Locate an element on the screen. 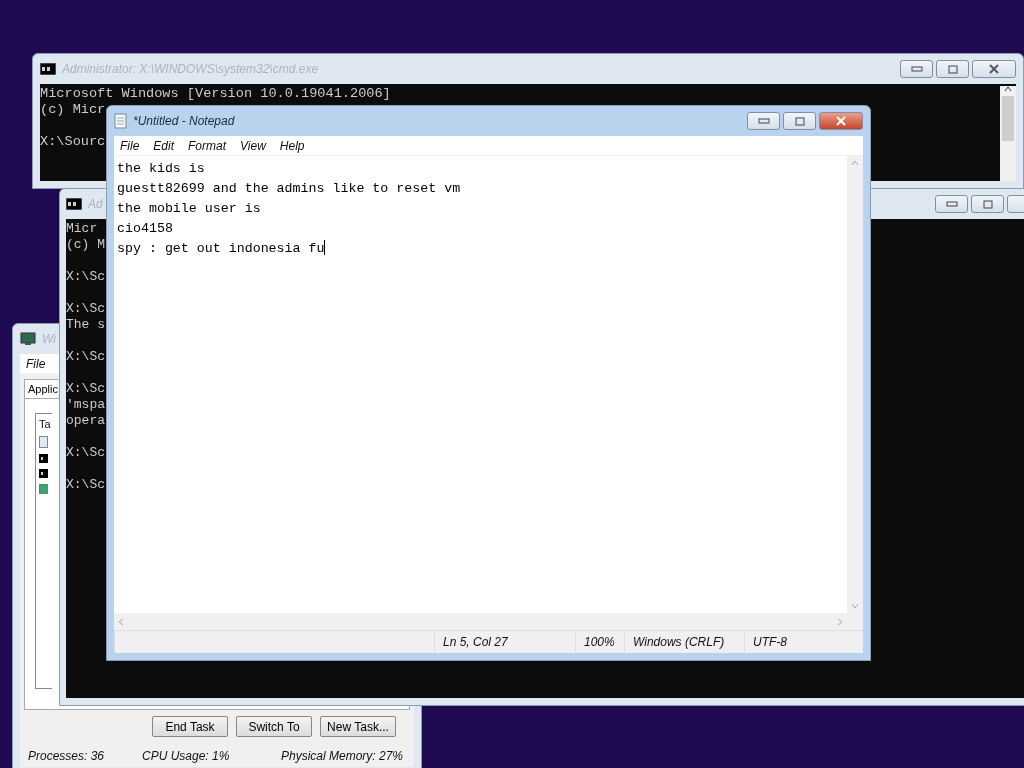  text-cursor is located at coordinates (325, 248).